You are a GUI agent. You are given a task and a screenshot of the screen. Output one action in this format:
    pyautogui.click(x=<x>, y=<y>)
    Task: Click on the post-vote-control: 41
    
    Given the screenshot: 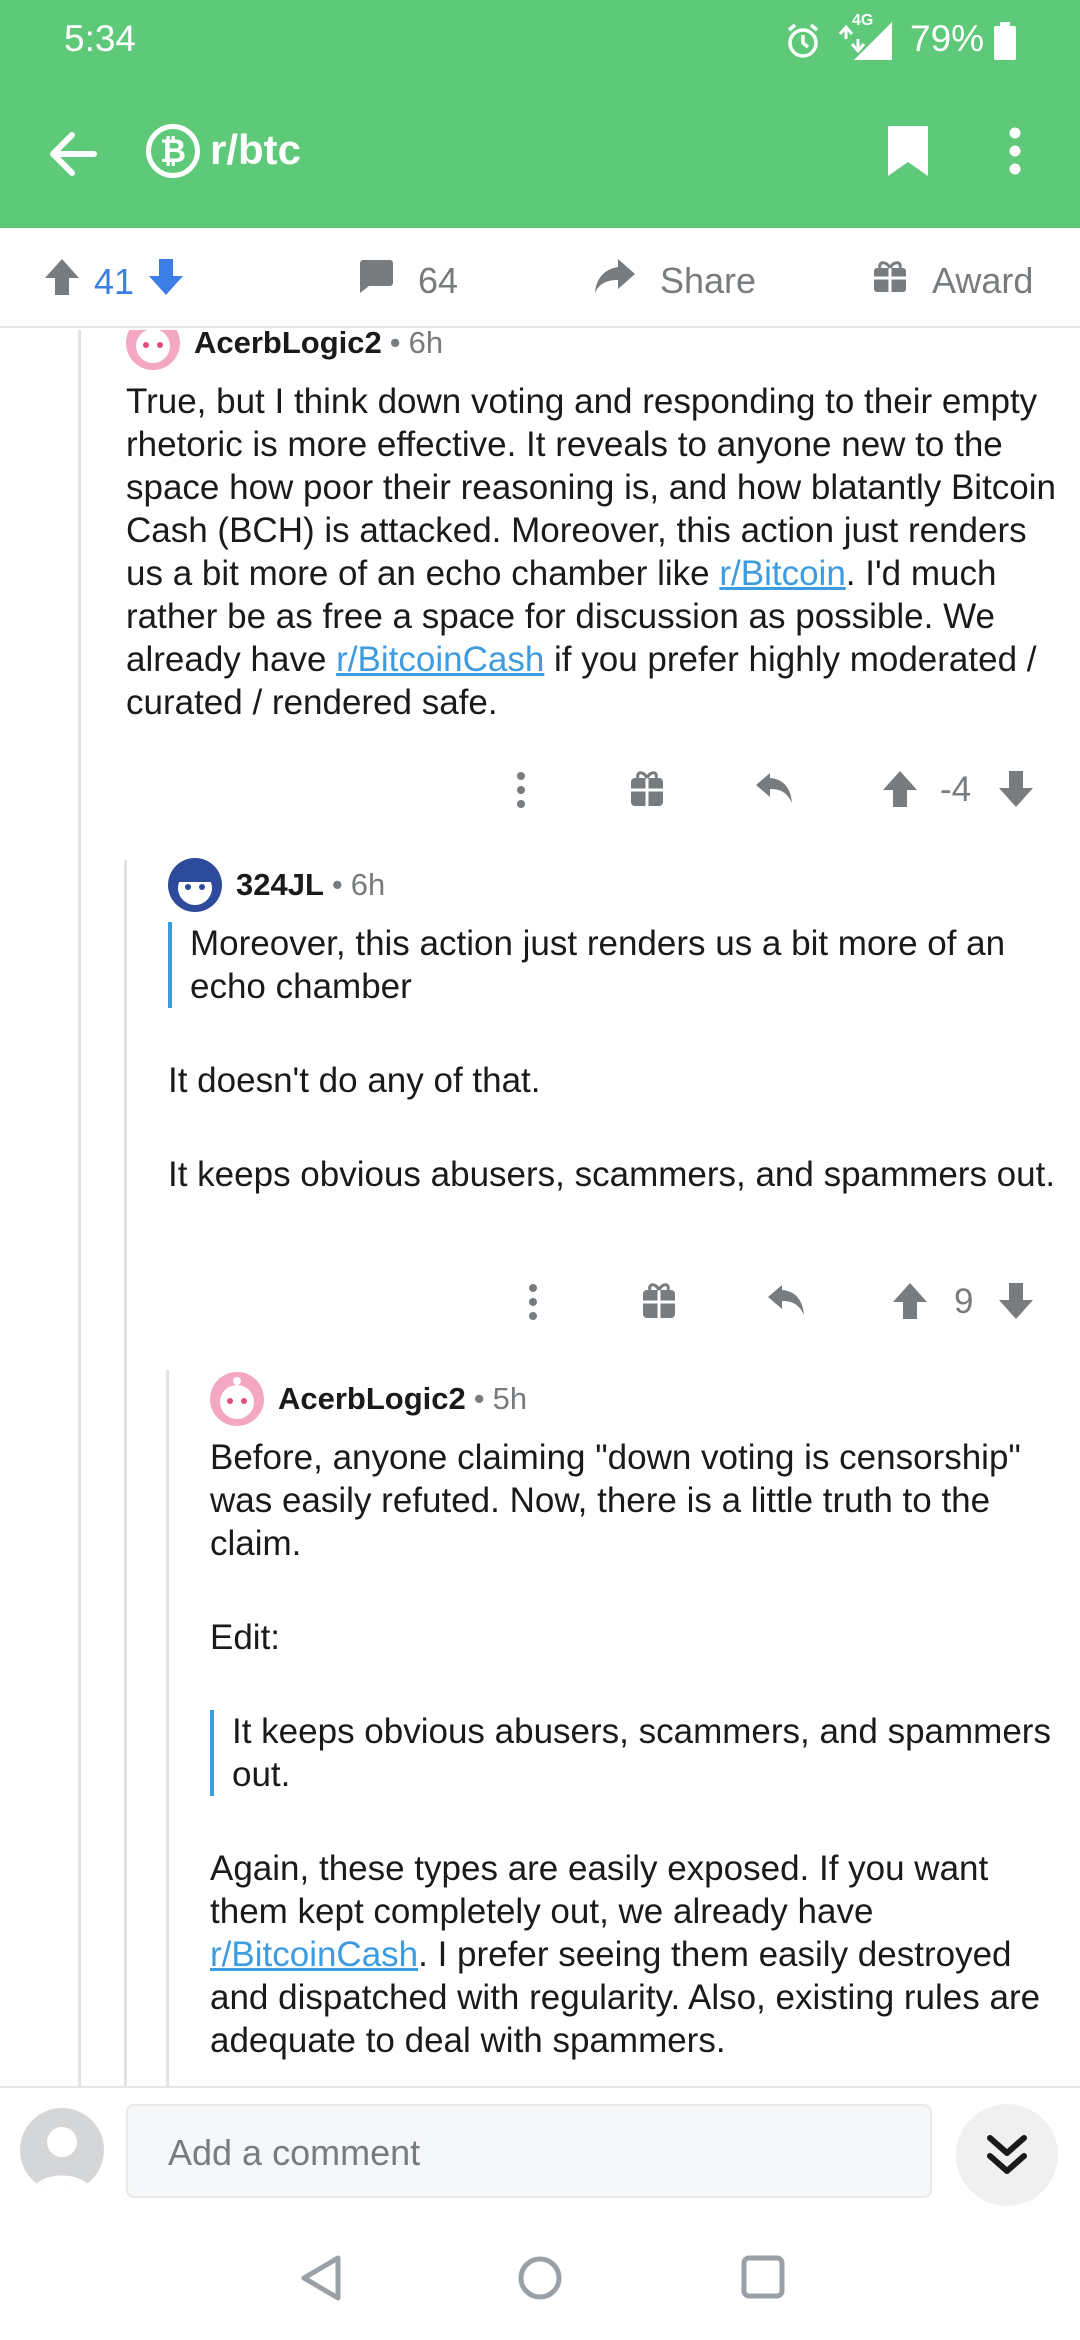 What is the action you would take?
    pyautogui.click(x=114, y=281)
    